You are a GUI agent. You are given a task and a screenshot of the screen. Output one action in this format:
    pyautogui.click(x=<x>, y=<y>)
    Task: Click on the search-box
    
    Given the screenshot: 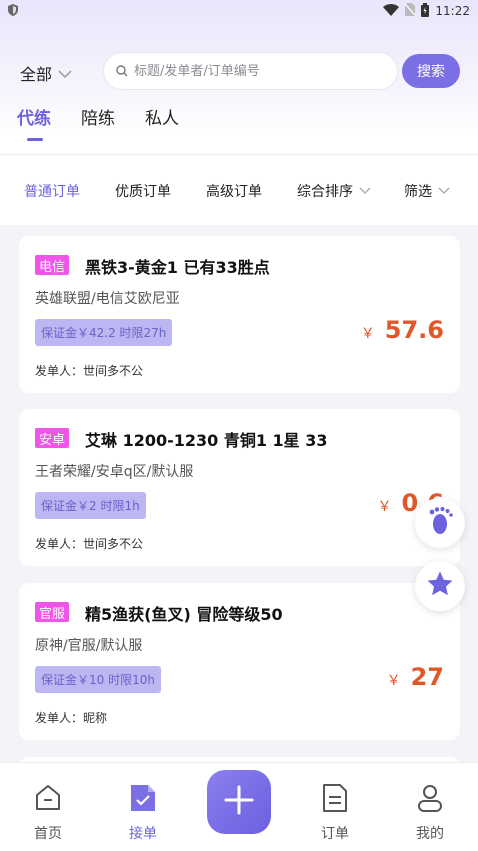 What is the action you would take?
    pyautogui.click(x=250, y=71)
    